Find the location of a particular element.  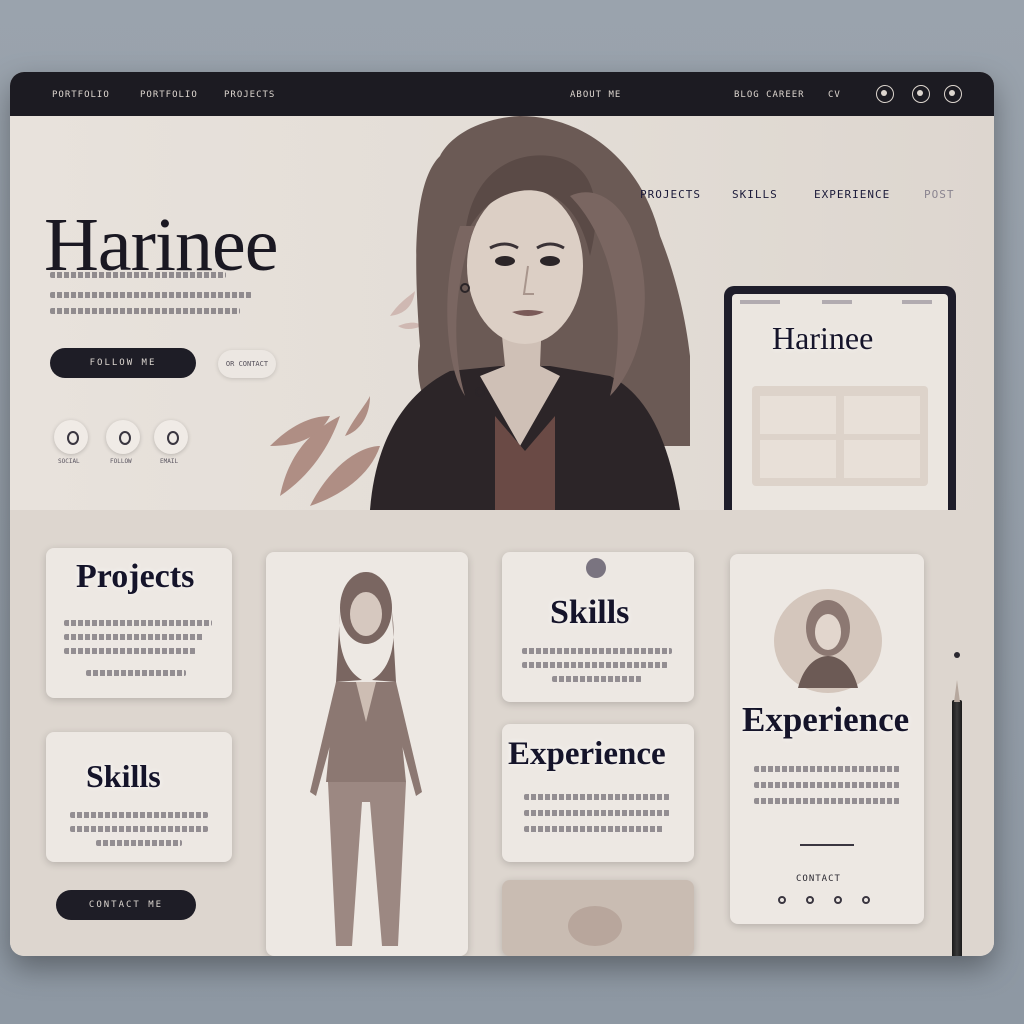

projects-title: Projects is located at coordinates (135, 576).